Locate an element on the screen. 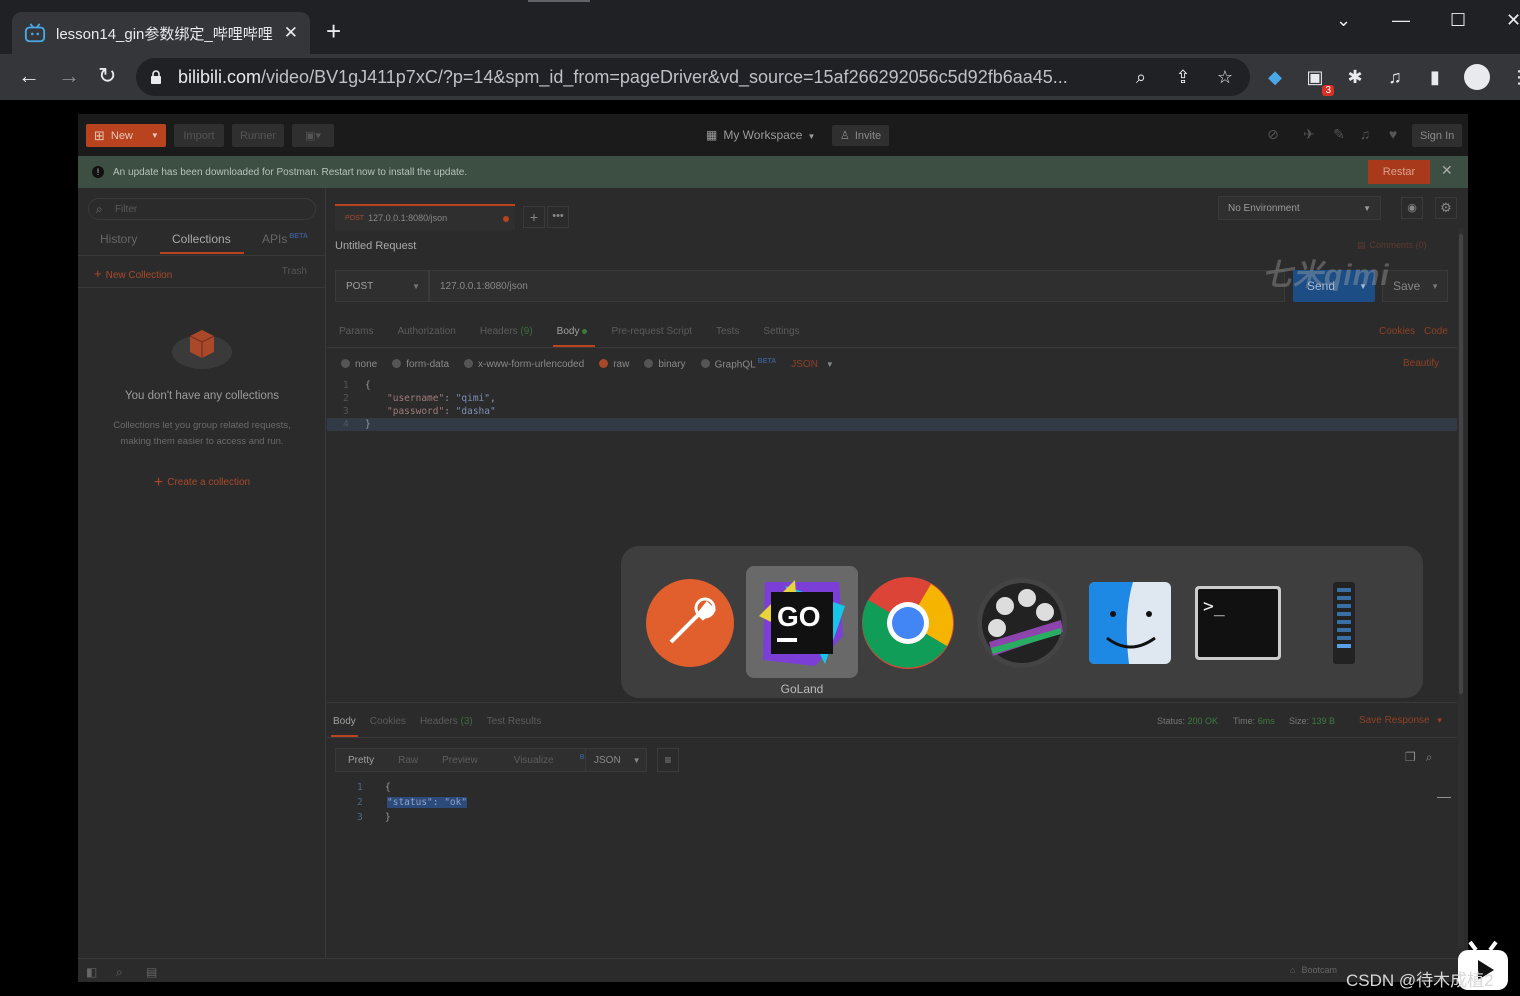 This screenshot has width=1520, height=996. browser-tab: lesson14_gin参数绑定_哔哩哔哩 ✕ is located at coordinates (161, 33).